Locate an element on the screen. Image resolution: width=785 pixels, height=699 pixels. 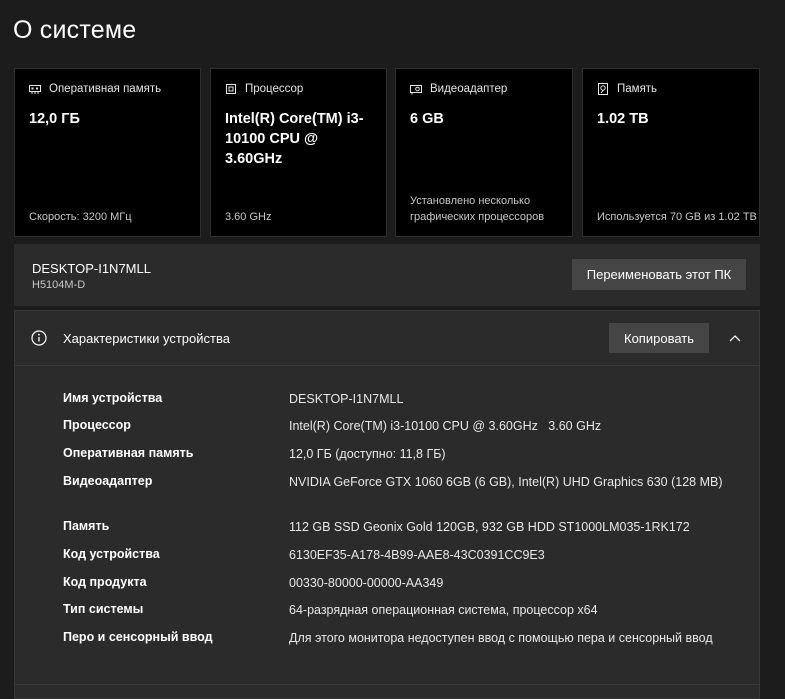
spec-label: Код устройства is located at coordinates (111, 554).